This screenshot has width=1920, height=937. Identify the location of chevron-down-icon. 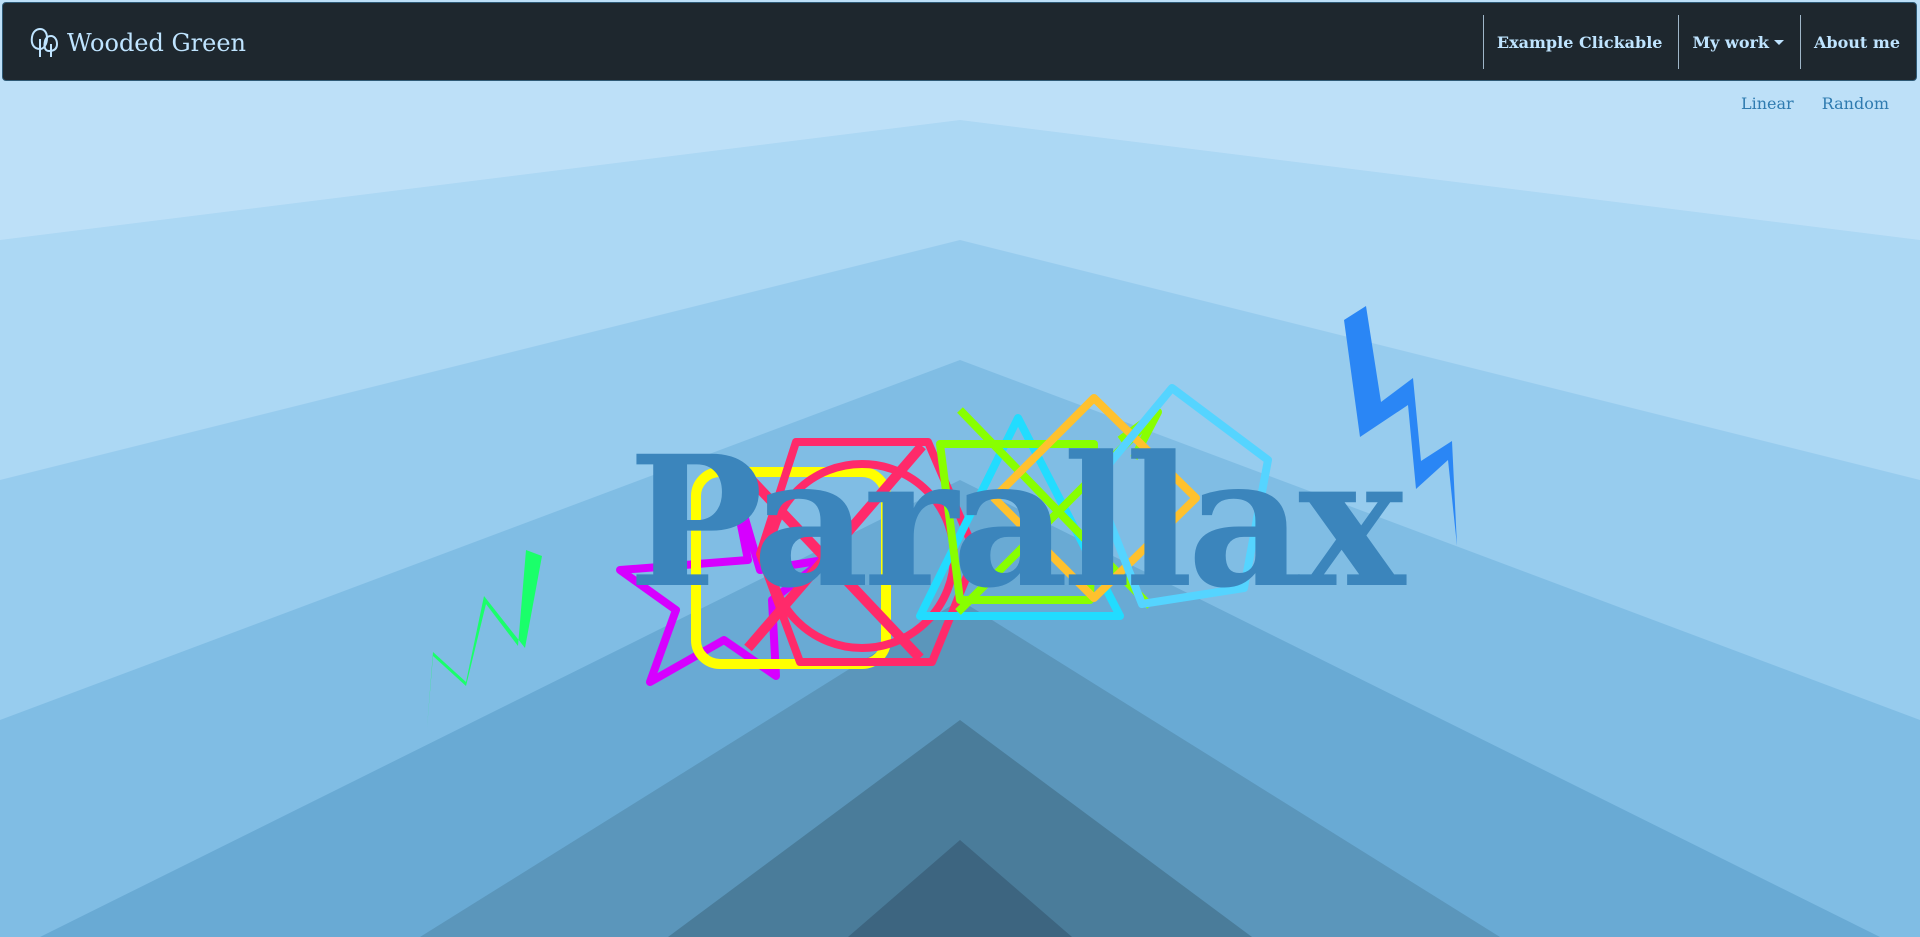
(1779, 42).